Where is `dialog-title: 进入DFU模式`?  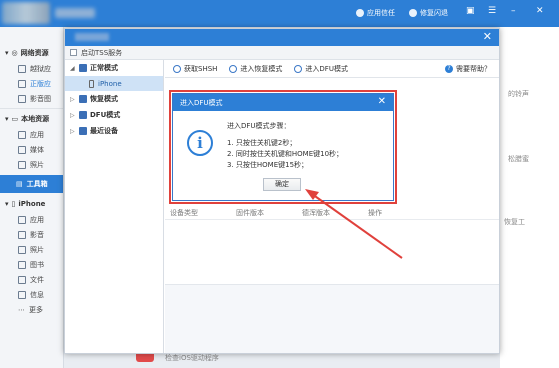
dialog-title: 进入DFU模式 is located at coordinates (201, 102).